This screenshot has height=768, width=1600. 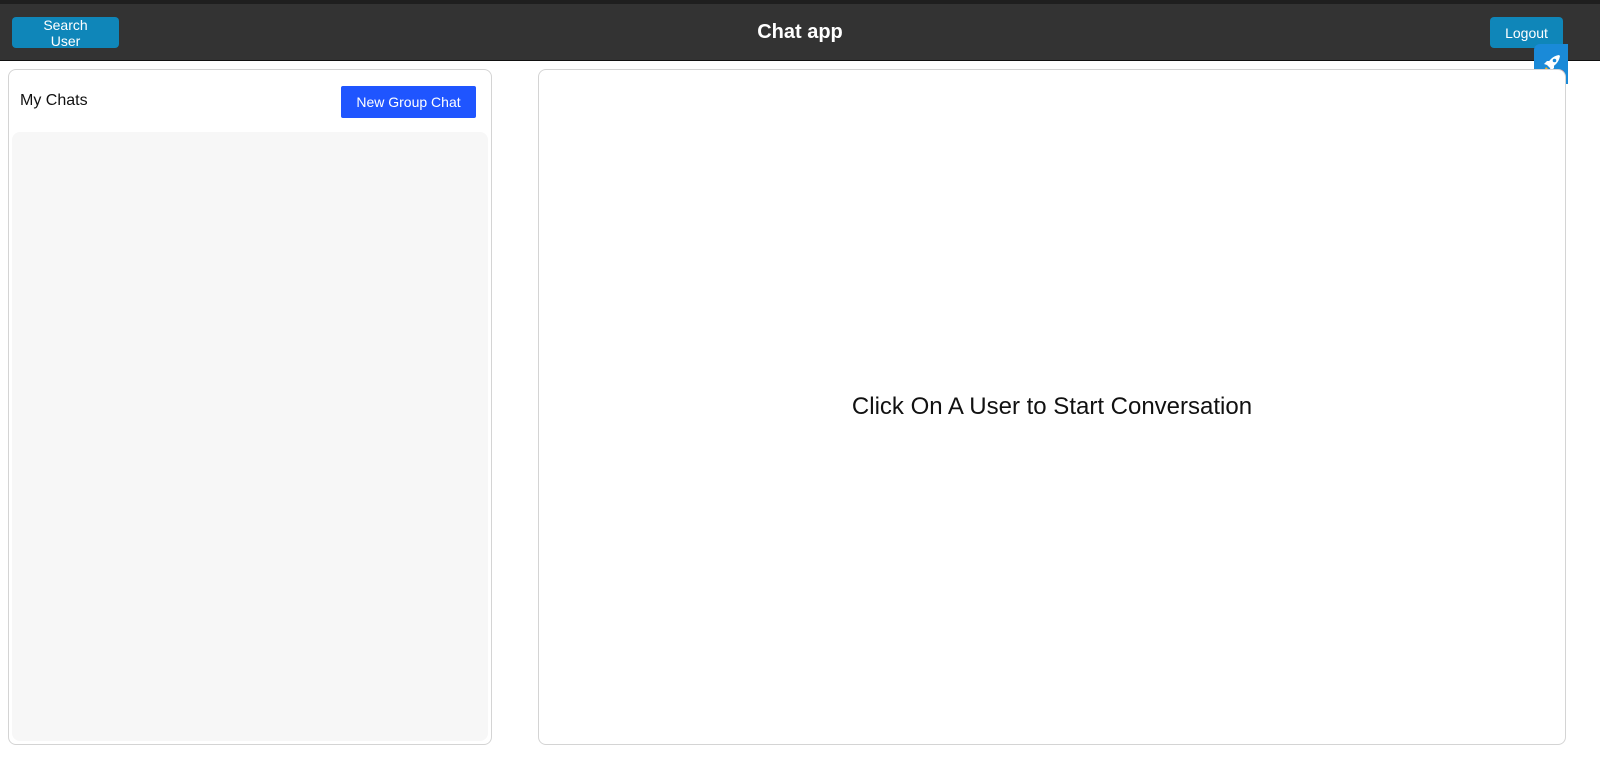 I want to click on search-user-button: Search User, so click(x=65, y=33).